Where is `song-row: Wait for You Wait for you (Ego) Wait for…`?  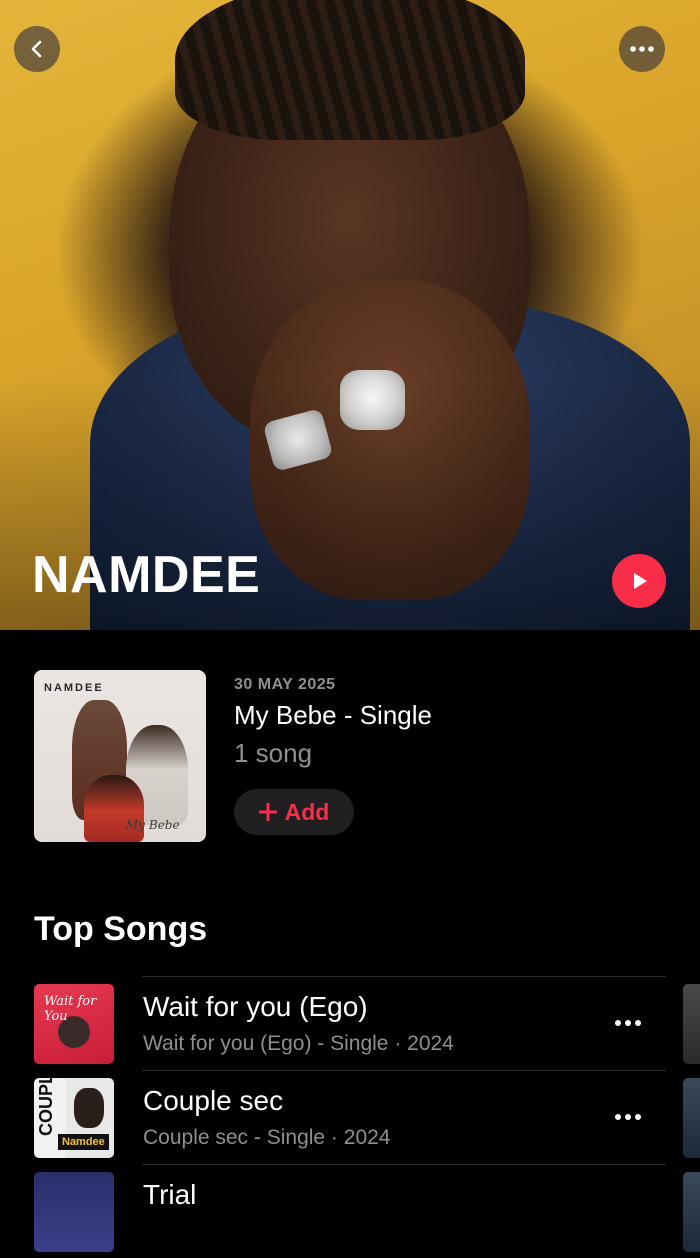
song-row: Wait for You Wait for you (Ego) Wait for… is located at coordinates (350, 1023).